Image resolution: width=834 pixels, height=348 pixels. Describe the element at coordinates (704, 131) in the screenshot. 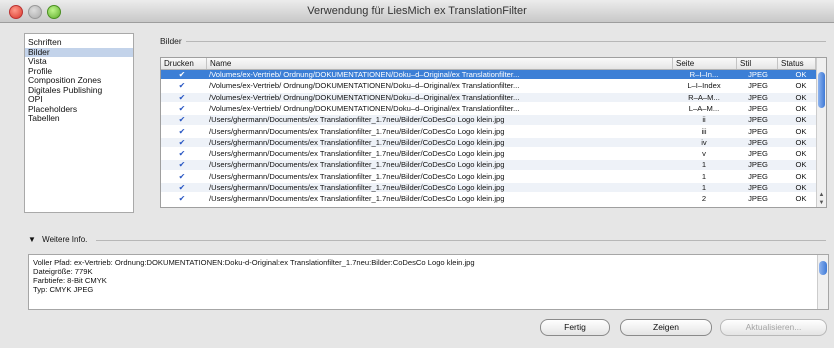

I see `seite-cell: iii` at that location.